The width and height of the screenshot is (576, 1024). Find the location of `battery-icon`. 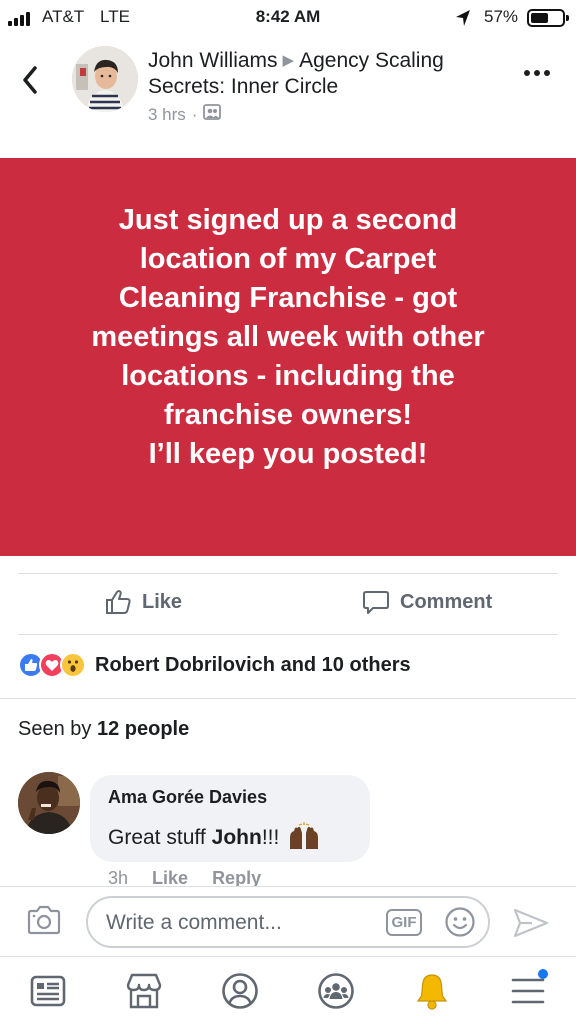

battery-icon is located at coordinates (548, 18).